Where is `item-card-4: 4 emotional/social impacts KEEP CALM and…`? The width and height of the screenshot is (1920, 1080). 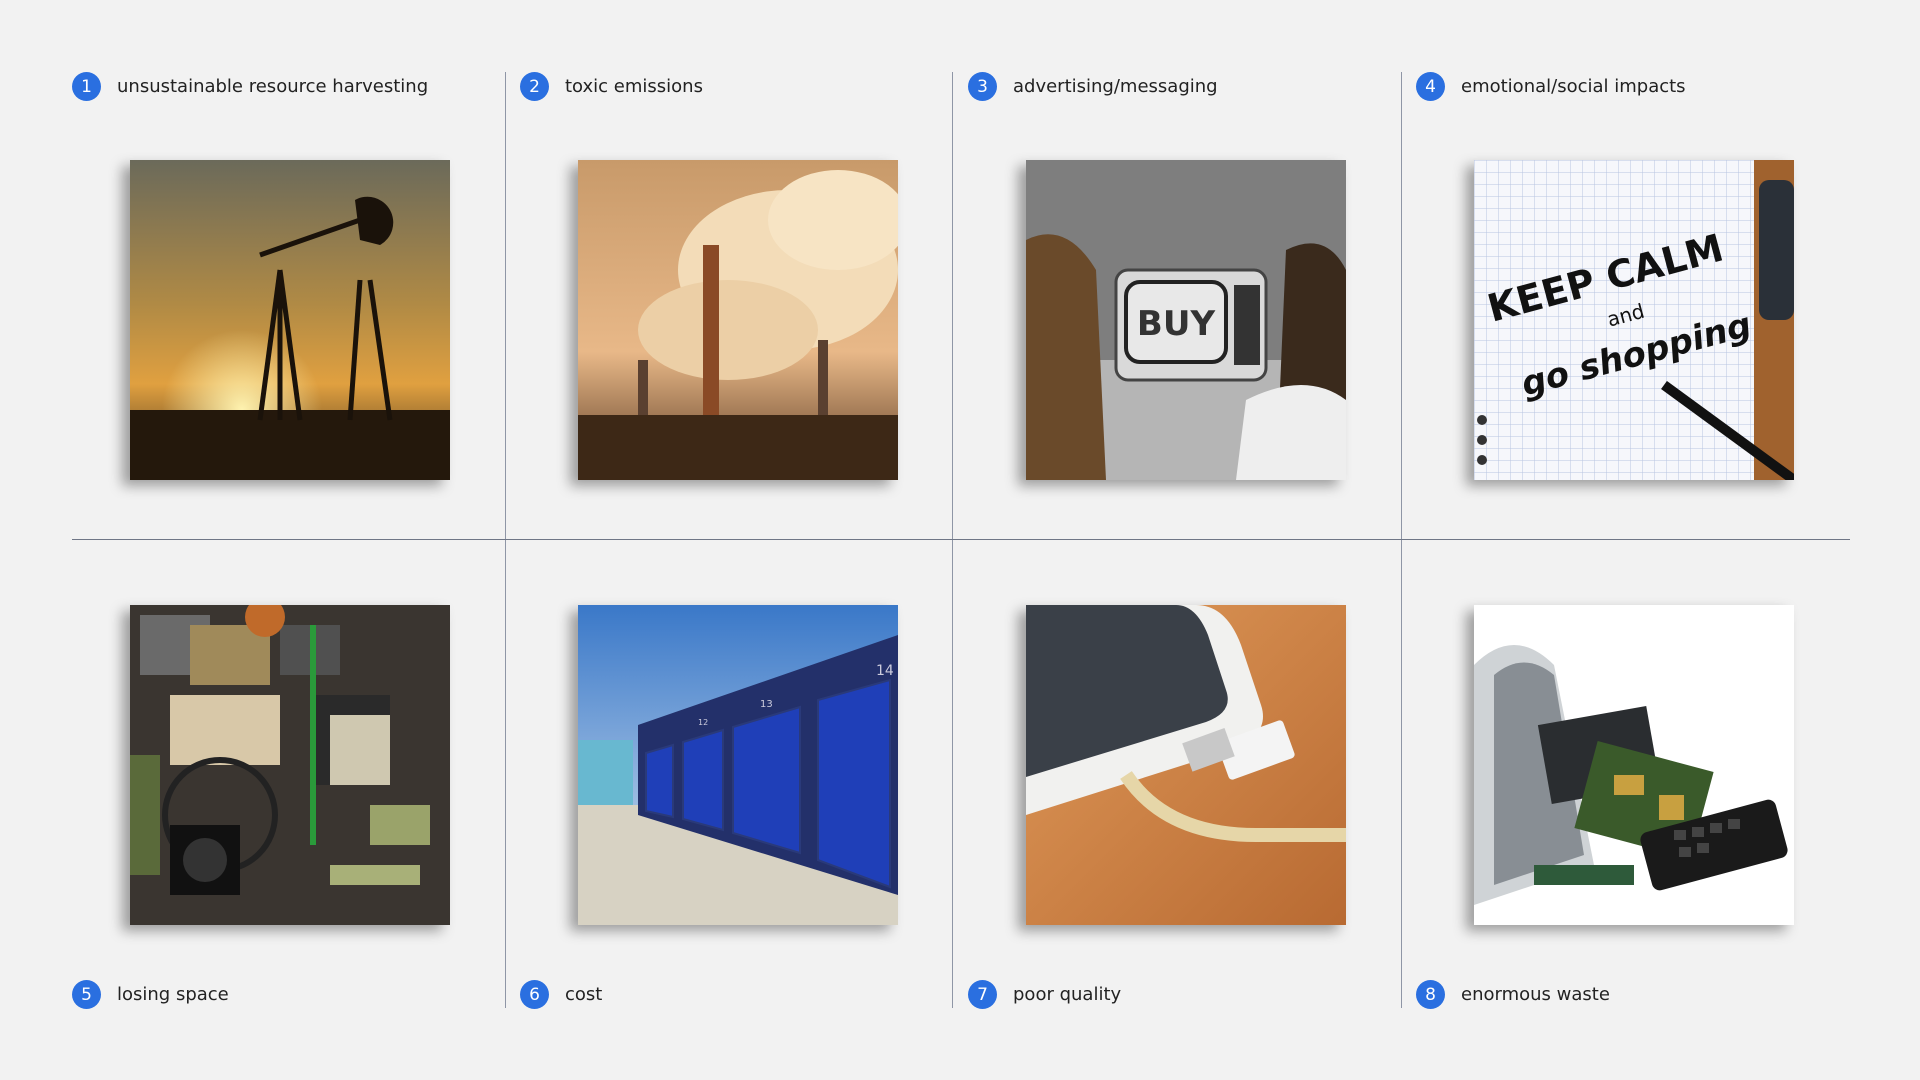 item-card-4: 4 emotional/social impacts KEEP CALM and… is located at coordinates (1640, 270).